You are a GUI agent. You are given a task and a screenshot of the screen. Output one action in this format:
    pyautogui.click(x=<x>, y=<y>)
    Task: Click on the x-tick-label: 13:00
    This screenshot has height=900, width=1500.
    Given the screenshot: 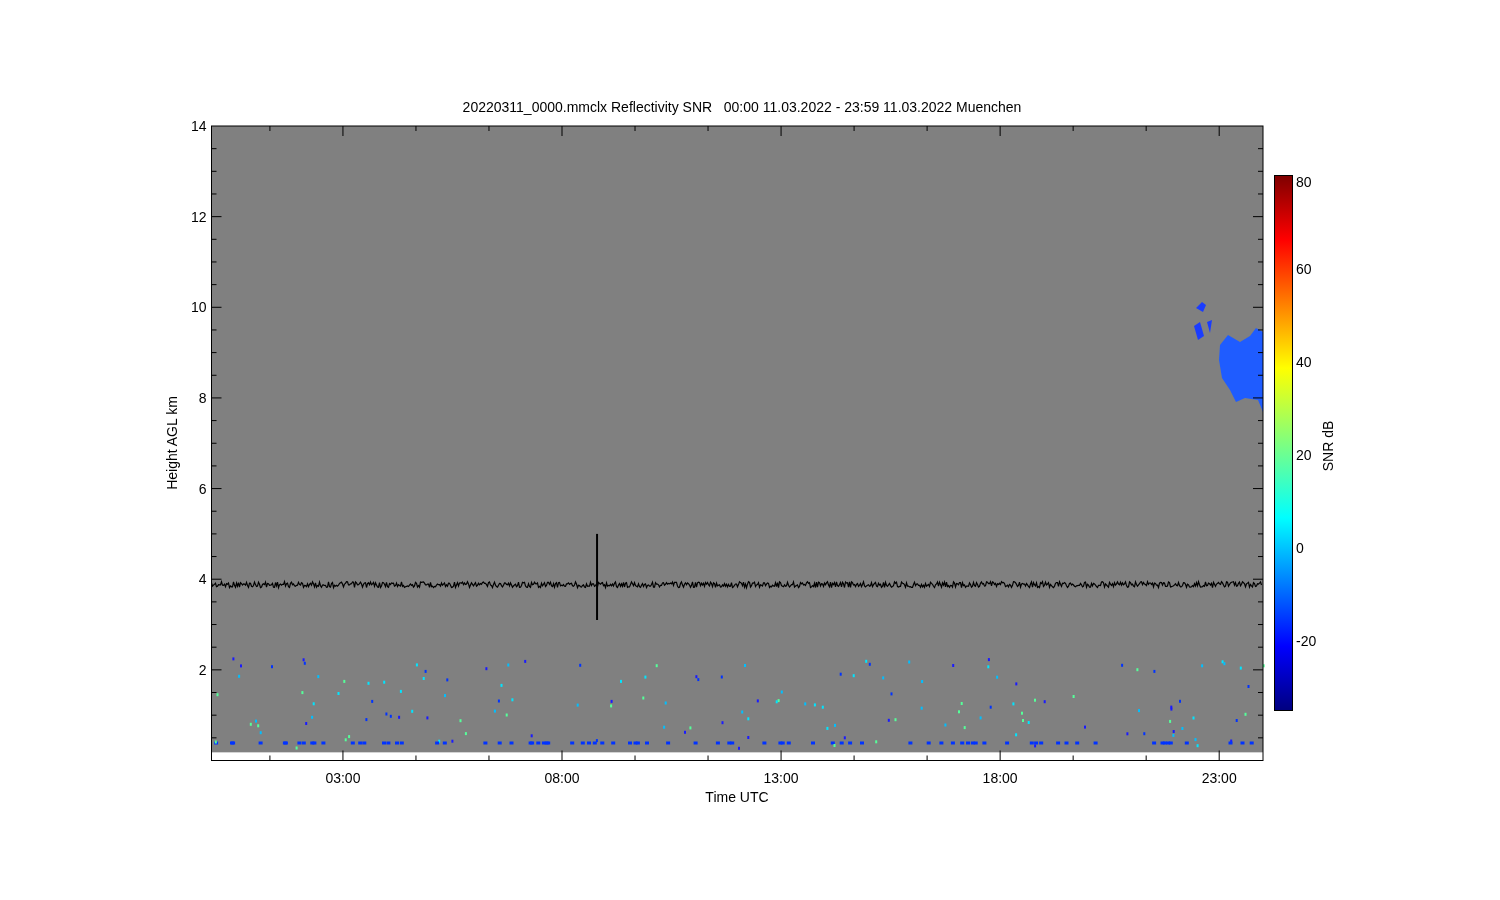 What is the action you would take?
    pyautogui.click(x=781, y=777)
    